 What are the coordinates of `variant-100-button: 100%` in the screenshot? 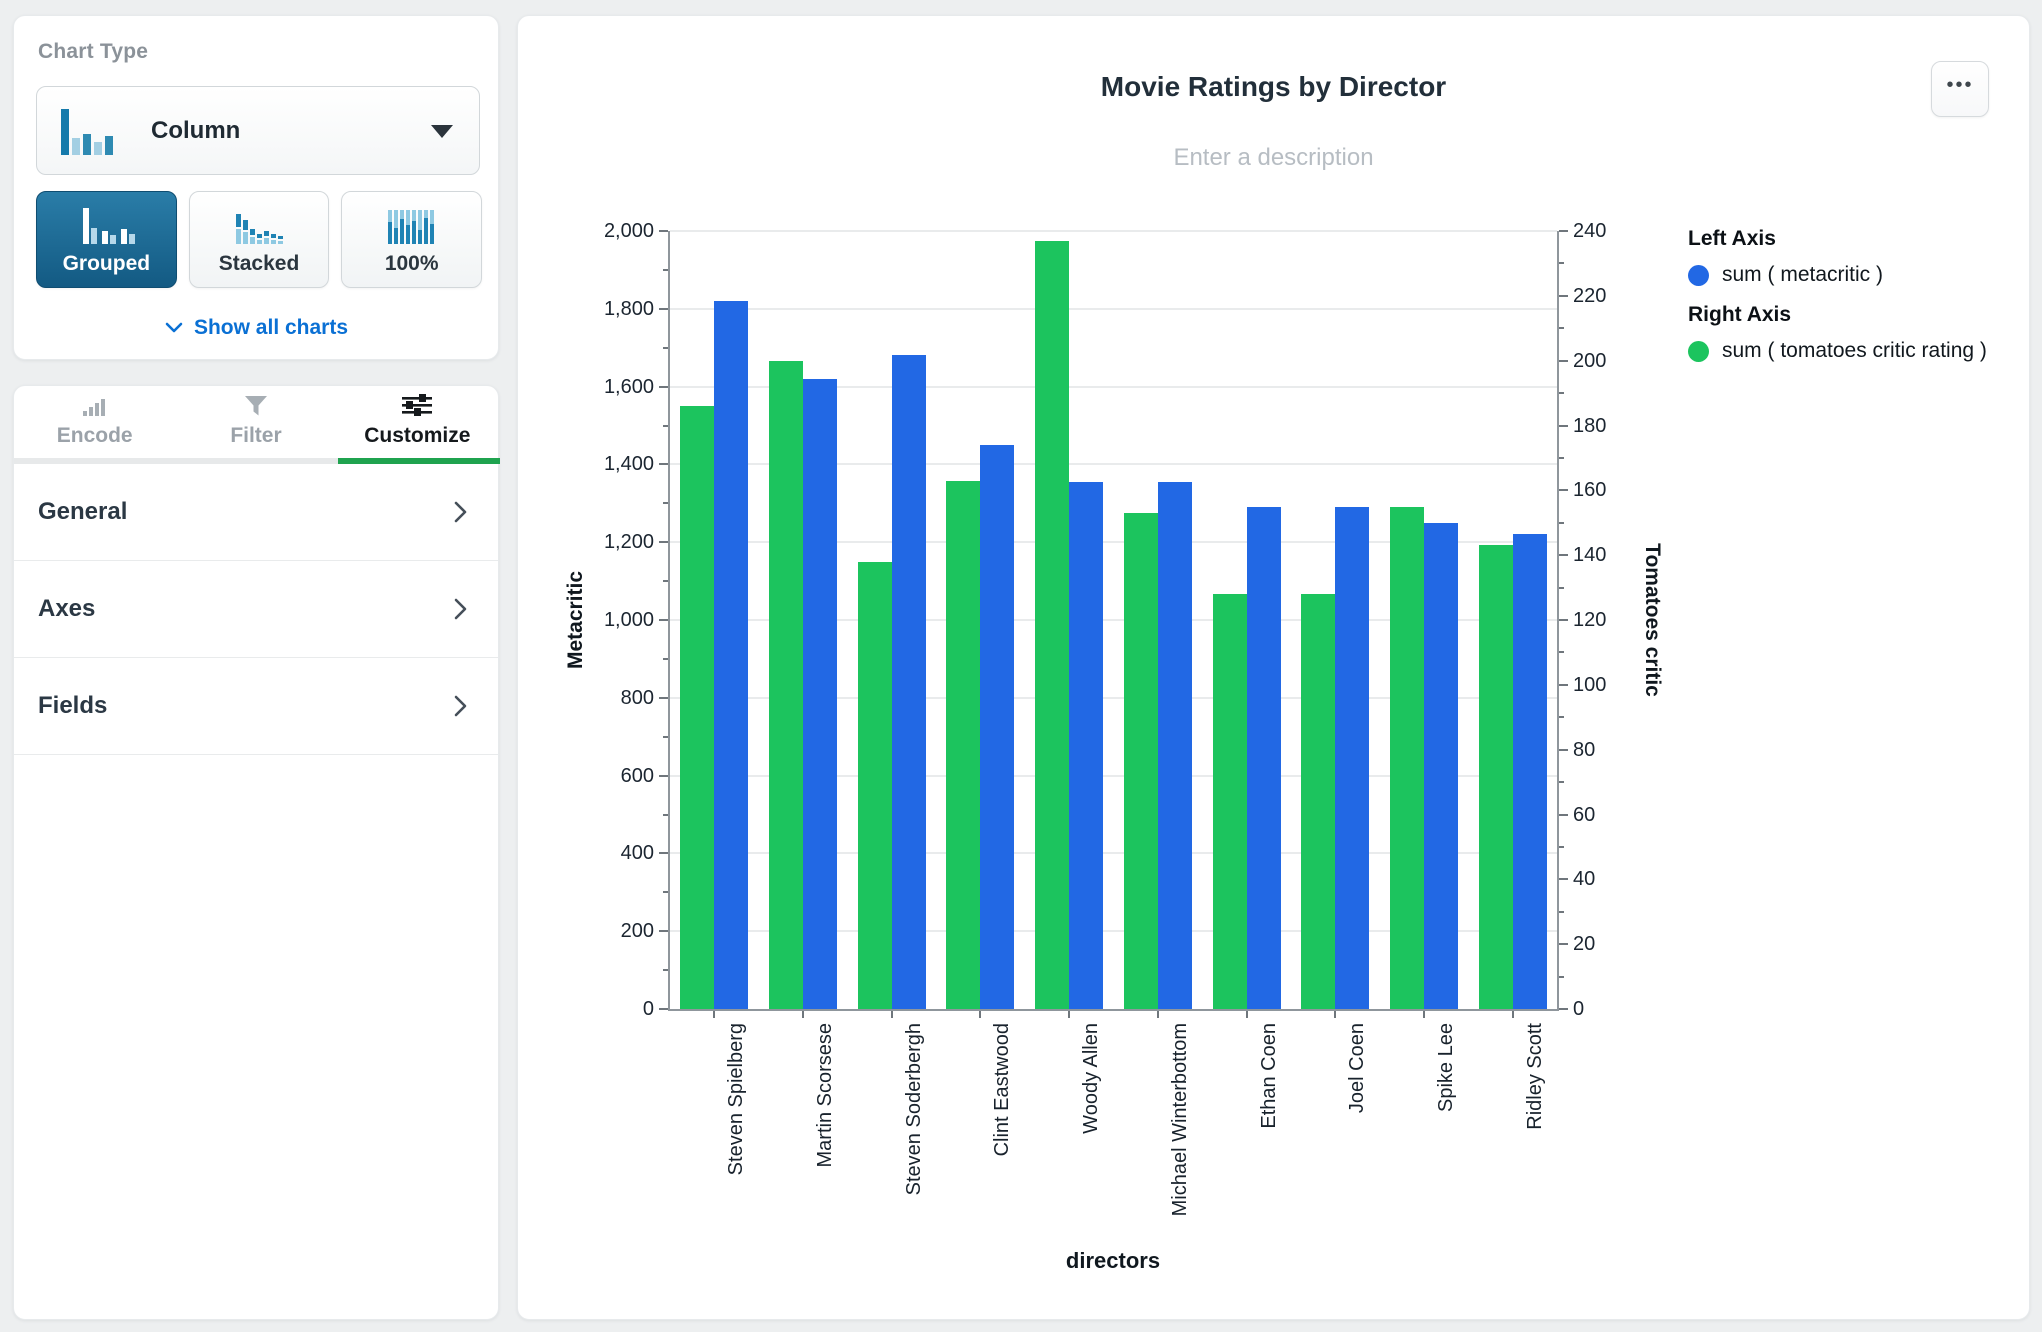 It's located at (412, 239).